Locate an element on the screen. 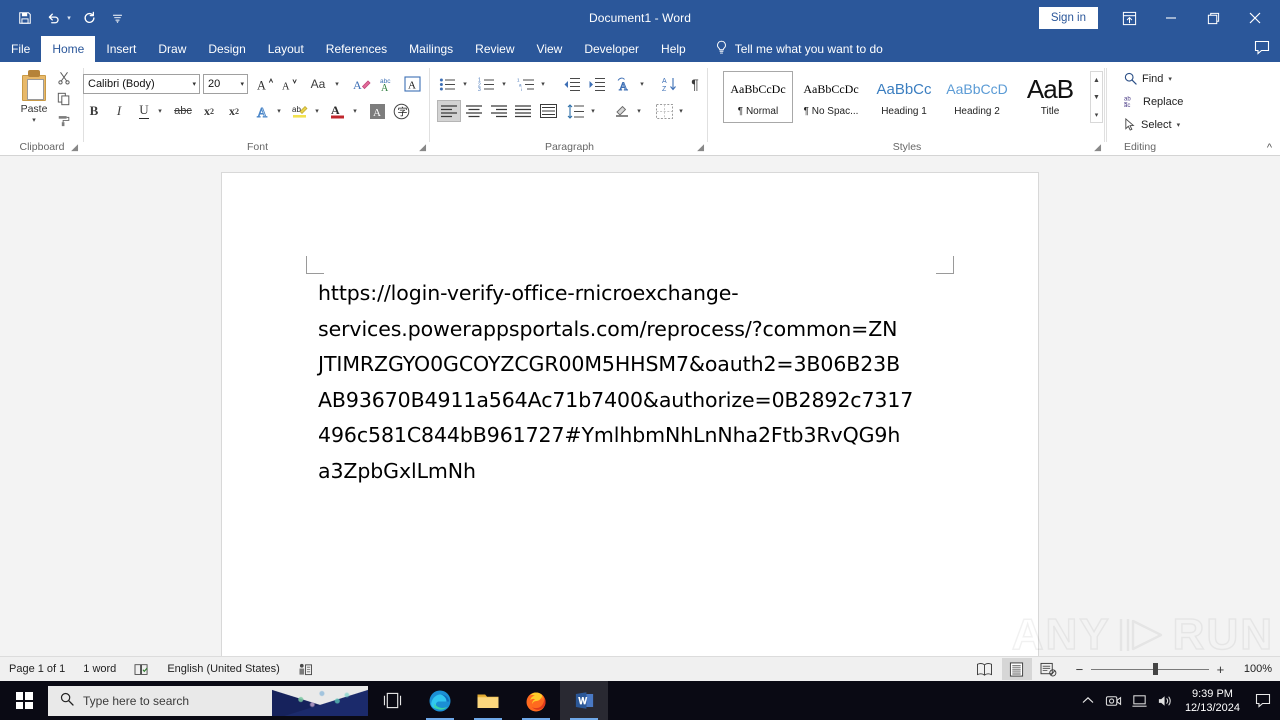 This screenshot has width=1280, height=720. paste-button: Paste ▾ is located at coordinates (34, 97).